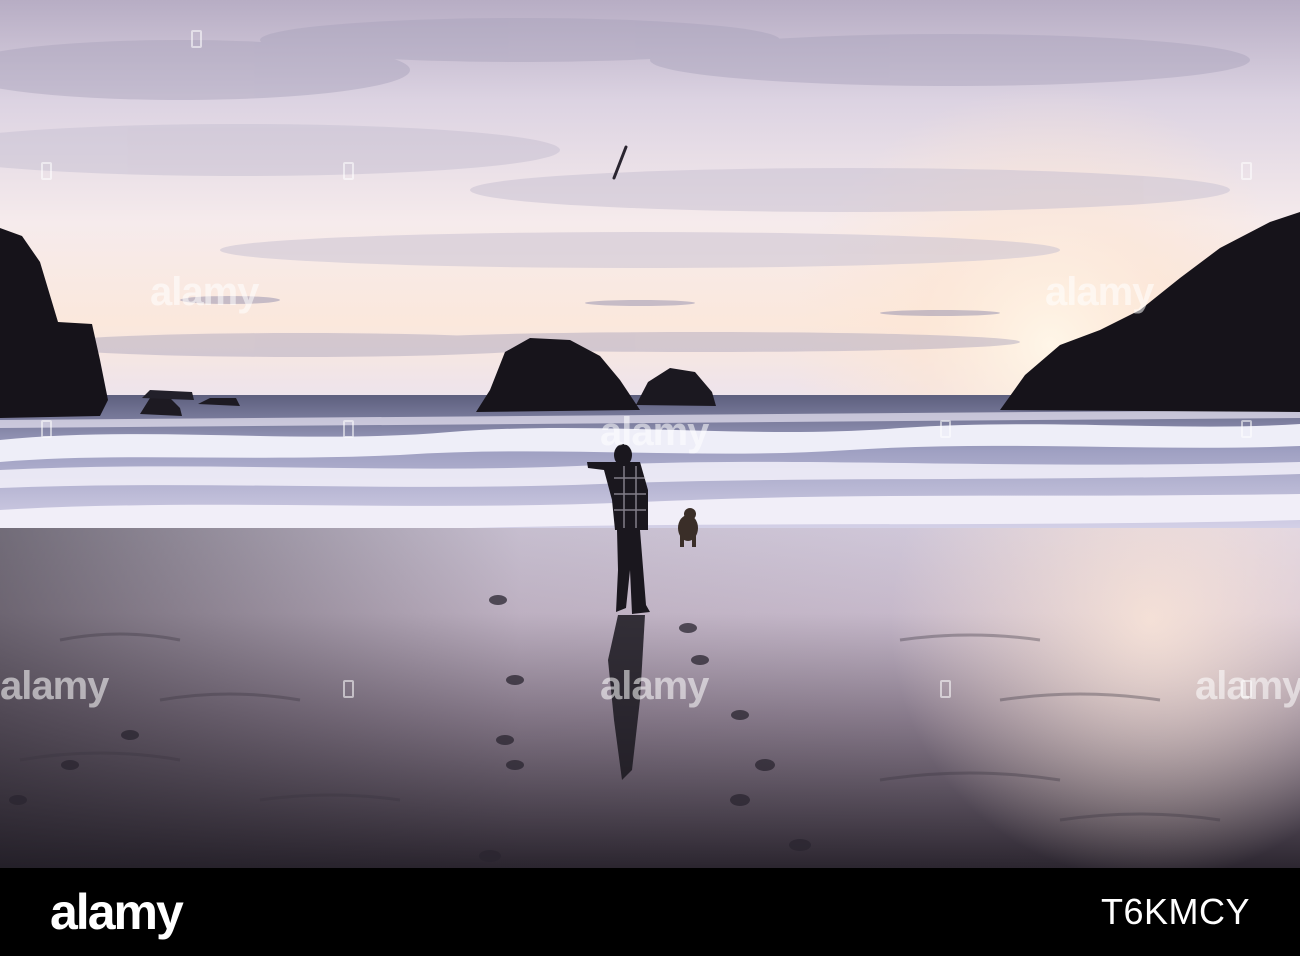 The image size is (1300, 956). Describe the element at coordinates (117, 912) in the screenshot. I see `brand-logo: alamy` at that location.